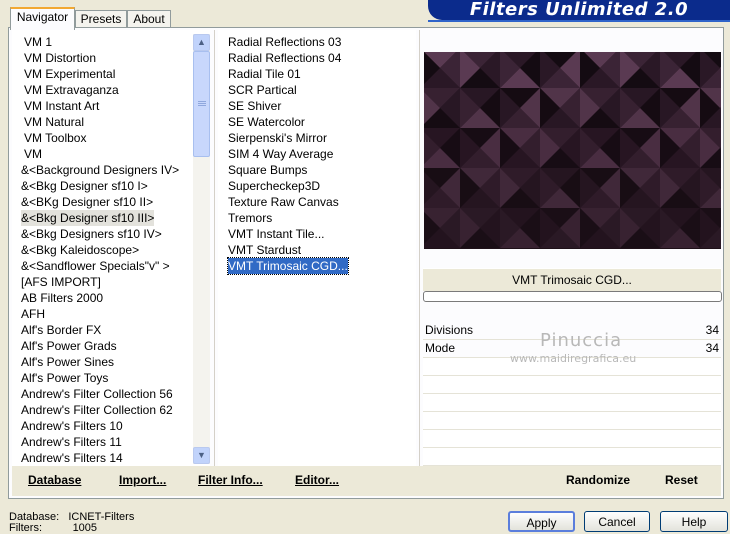 The image size is (730, 534). I want to click on filter-item: SE Watercolor, so click(266, 122).